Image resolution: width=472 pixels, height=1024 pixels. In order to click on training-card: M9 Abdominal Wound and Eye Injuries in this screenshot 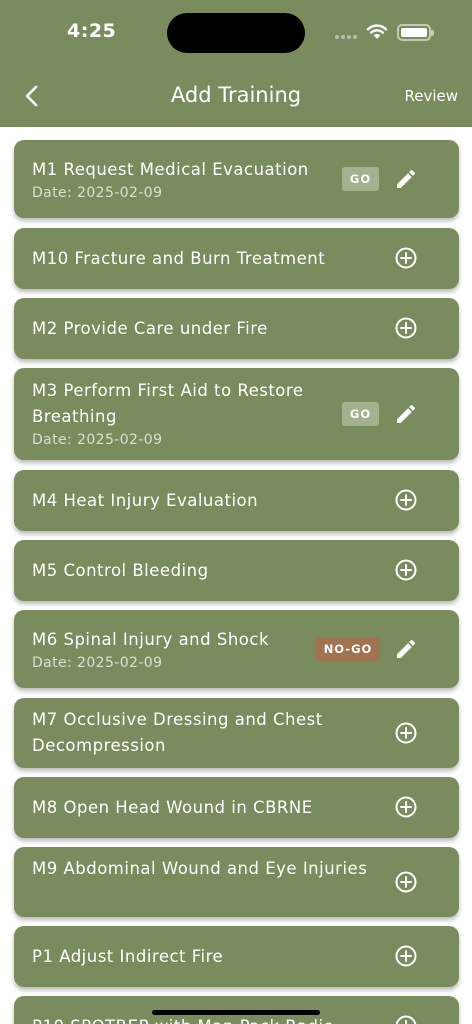, I will do `click(236, 882)`.